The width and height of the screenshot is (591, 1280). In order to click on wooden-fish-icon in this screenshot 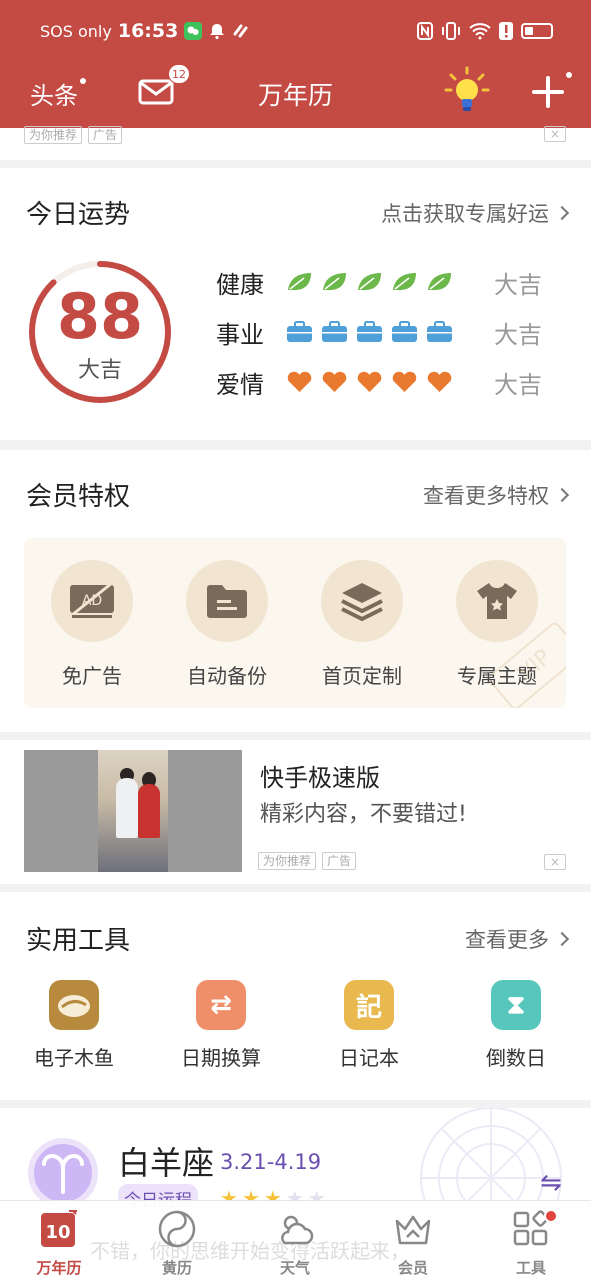, I will do `click(74, 1005)`.